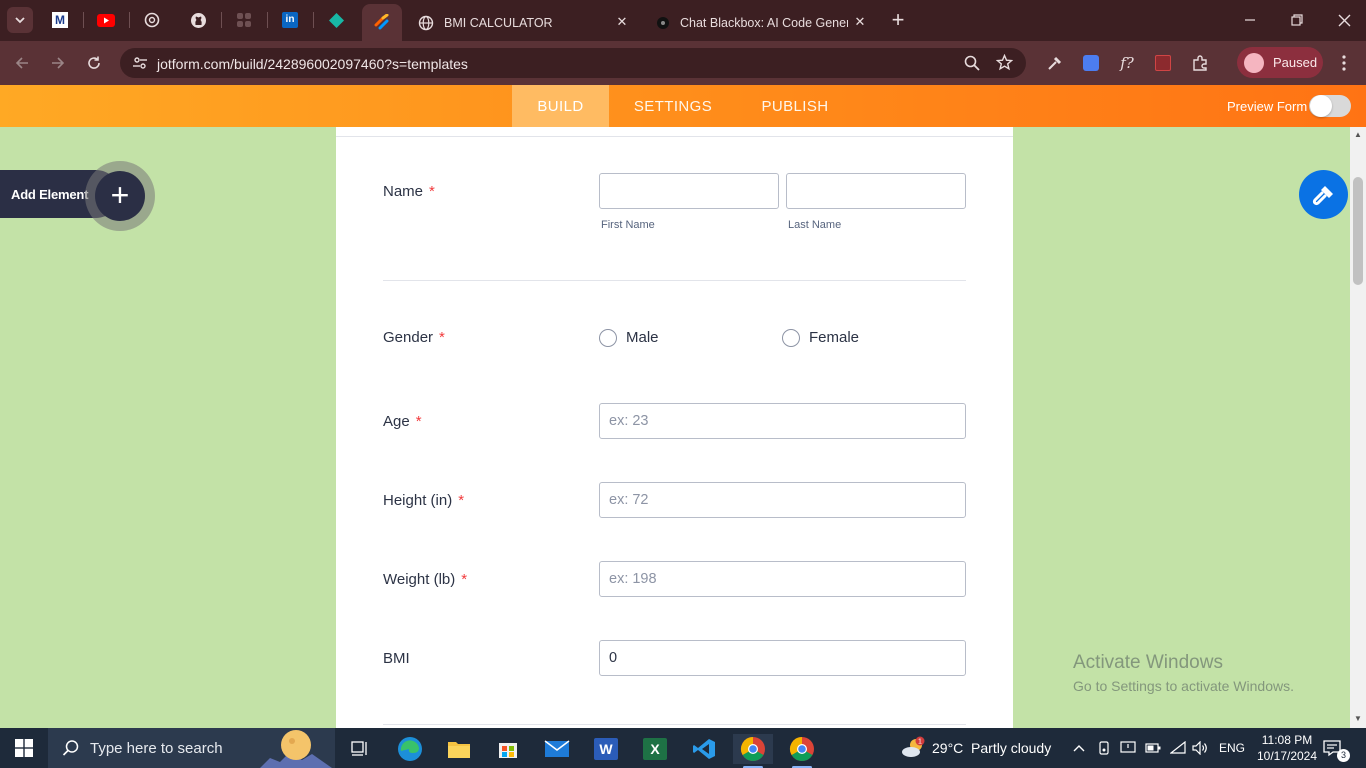  I want to click on male-radio, so click(608, 338).